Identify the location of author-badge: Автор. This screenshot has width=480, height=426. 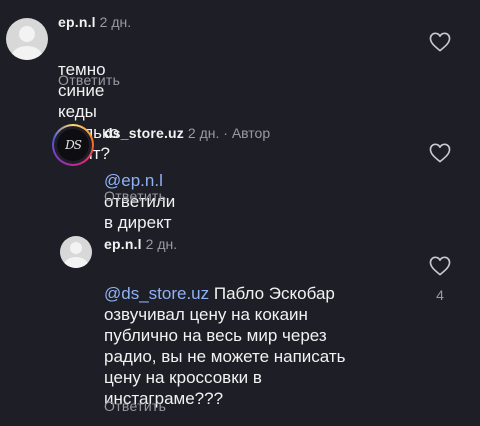
(251, 133).